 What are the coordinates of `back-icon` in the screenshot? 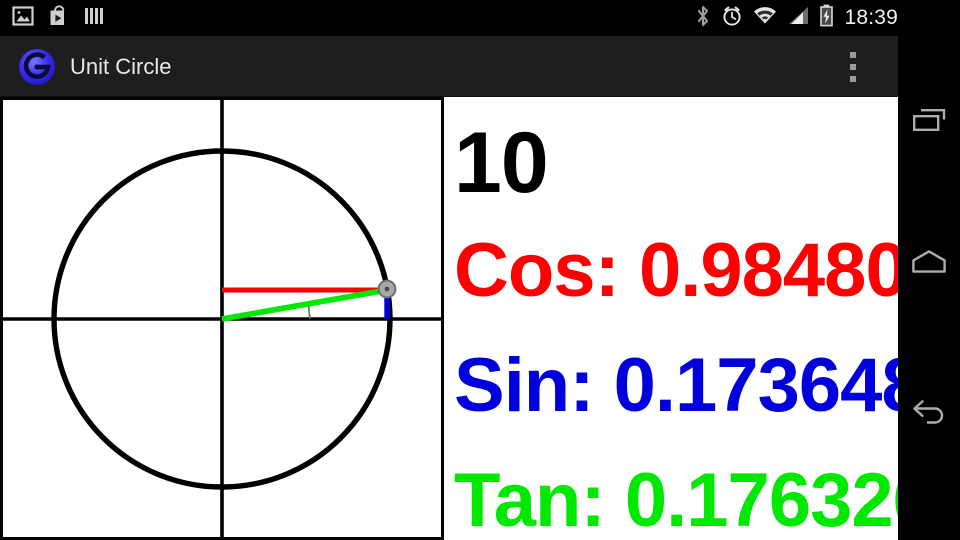 It's located at (928, 412).